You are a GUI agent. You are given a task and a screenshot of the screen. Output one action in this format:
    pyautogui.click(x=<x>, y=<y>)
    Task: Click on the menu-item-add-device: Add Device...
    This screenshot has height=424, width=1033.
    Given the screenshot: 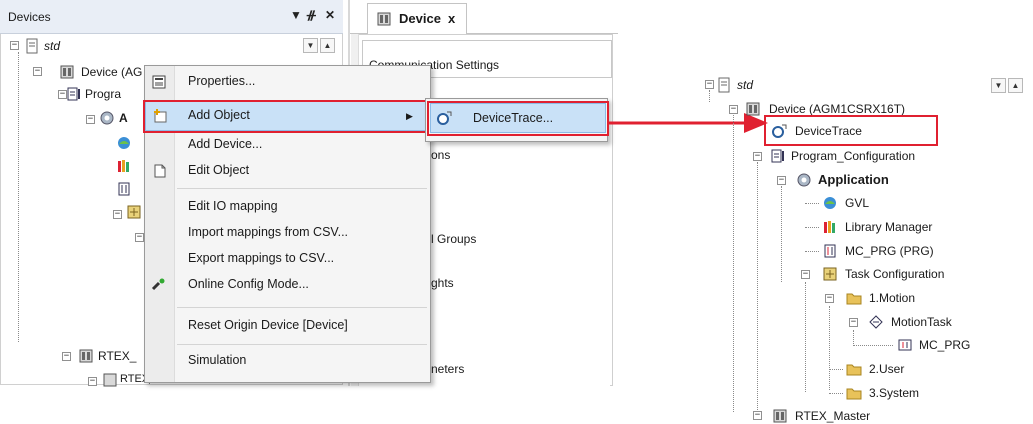 What is the action you would take?
    pyautogui.click(x=286, y=145)
    